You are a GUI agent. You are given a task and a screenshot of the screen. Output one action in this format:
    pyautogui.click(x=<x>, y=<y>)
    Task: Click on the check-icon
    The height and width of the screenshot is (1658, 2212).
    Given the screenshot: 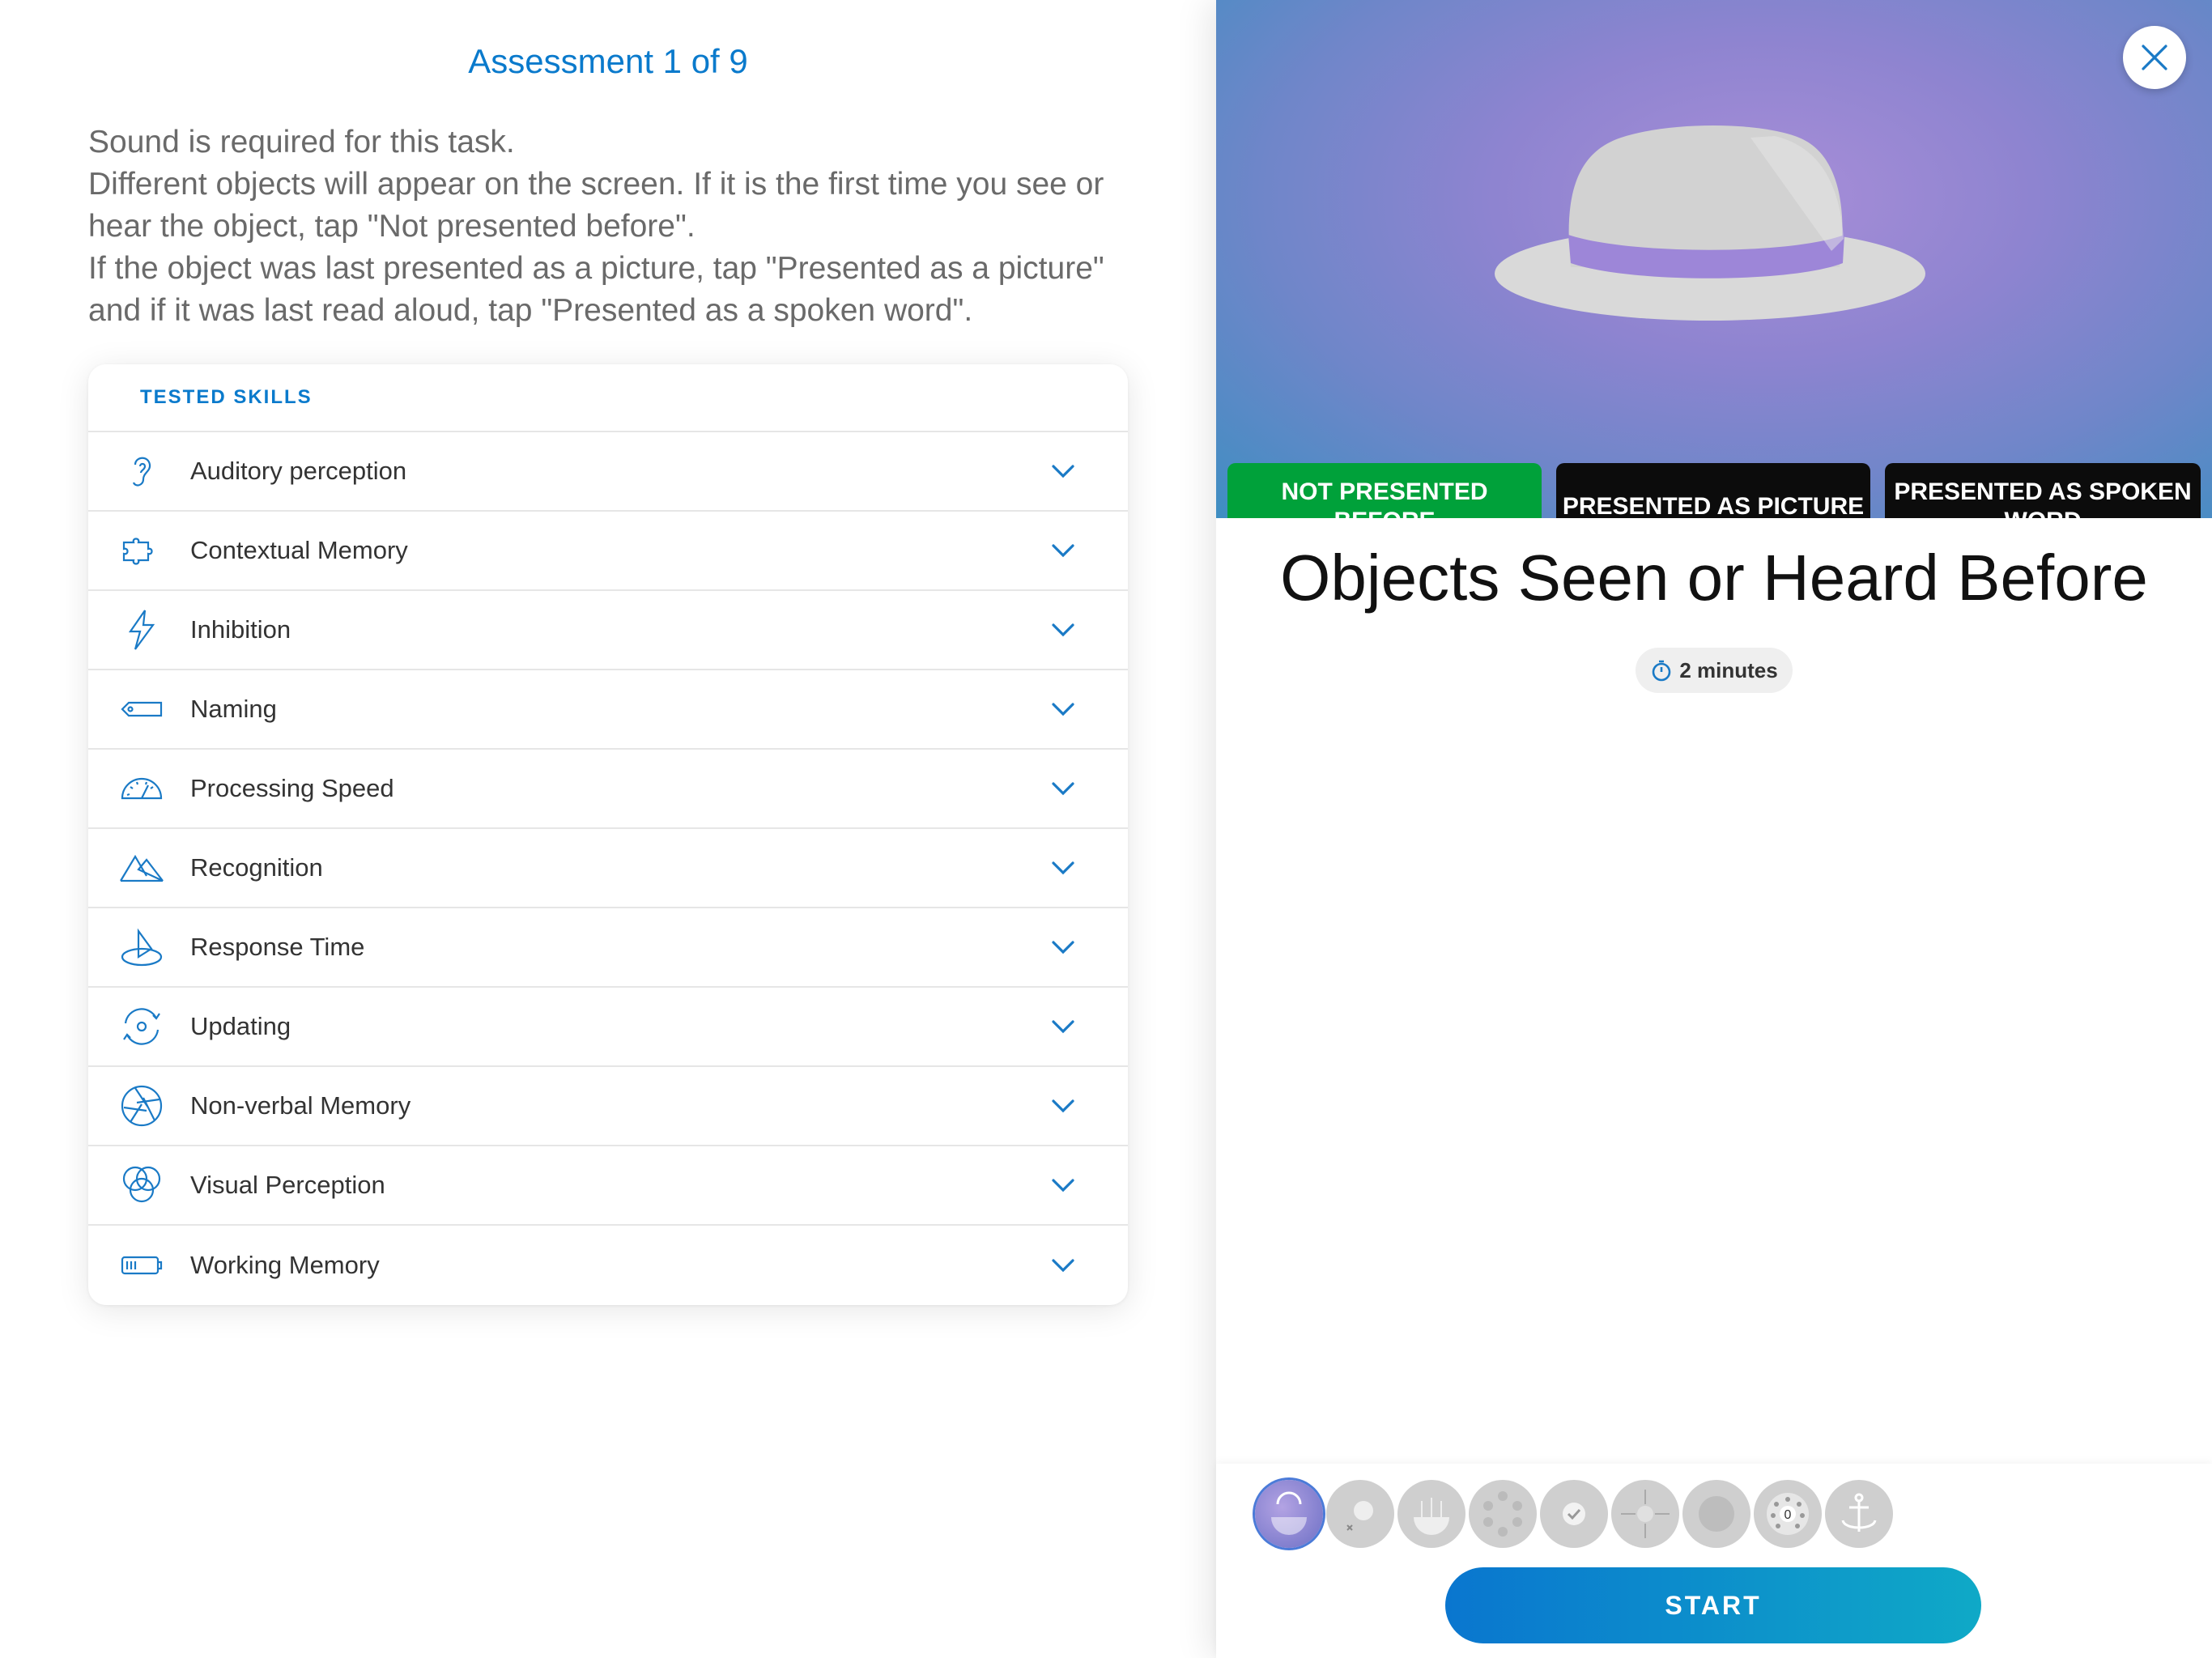 What is the action you would take?
    pyautogui.click(x=1574, y=1514)
    